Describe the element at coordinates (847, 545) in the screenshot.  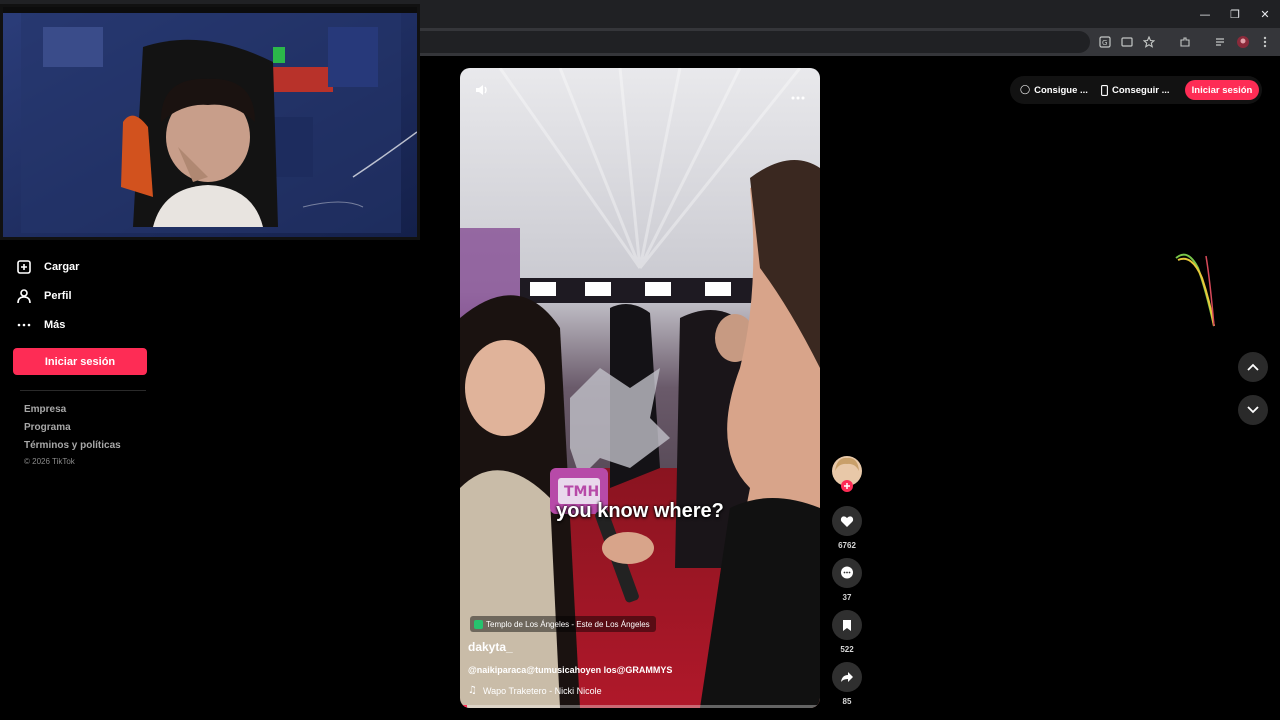
I see `like-count: 6762` at that location.